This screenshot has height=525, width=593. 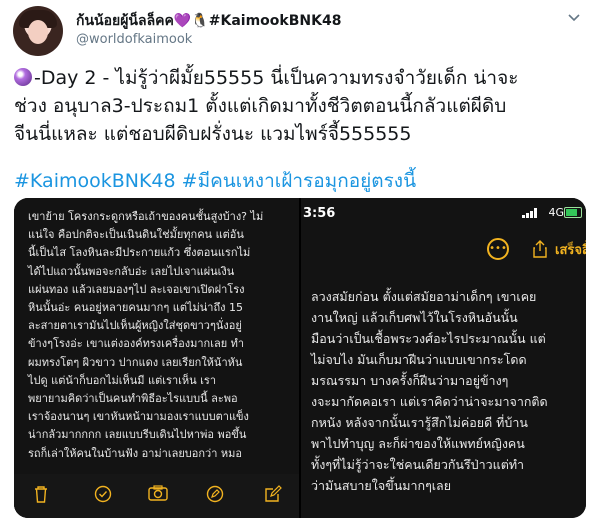 What do you see at coordinates (530, 213) in the screenshot?
I see `signal-icon` at bounding box center [530, 213].